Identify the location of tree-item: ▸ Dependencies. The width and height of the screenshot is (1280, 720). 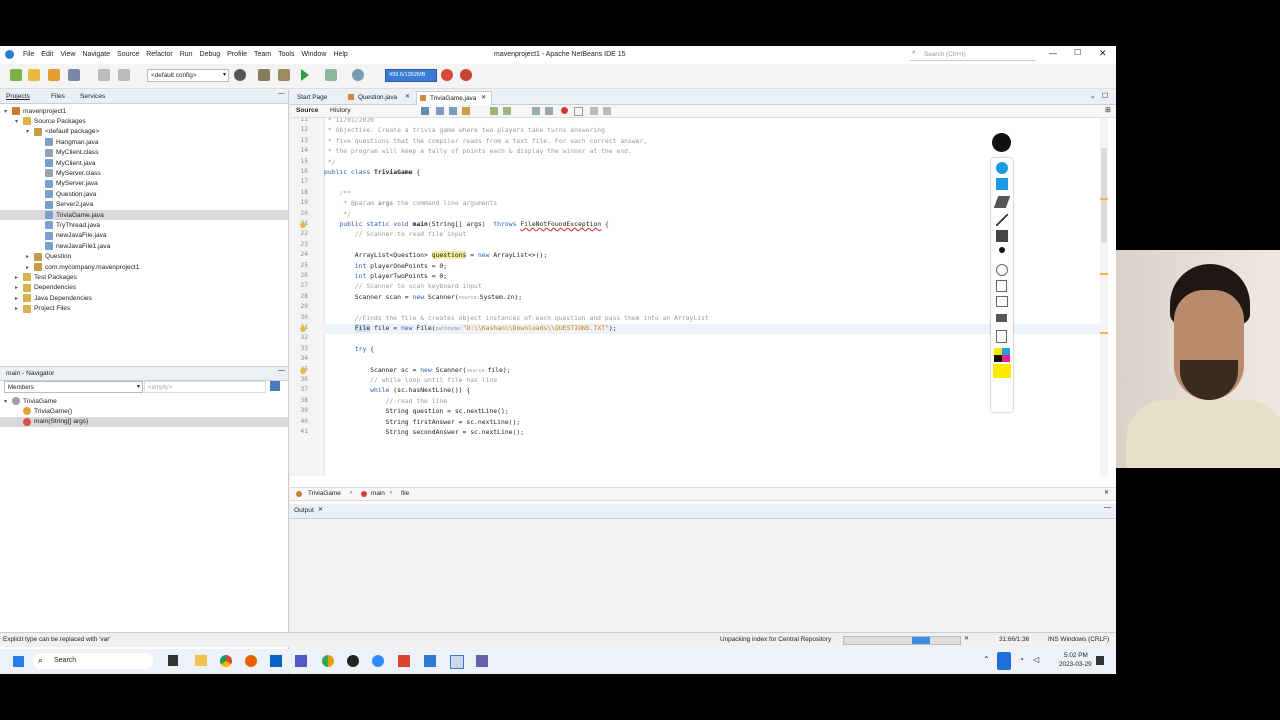
(144, 288).